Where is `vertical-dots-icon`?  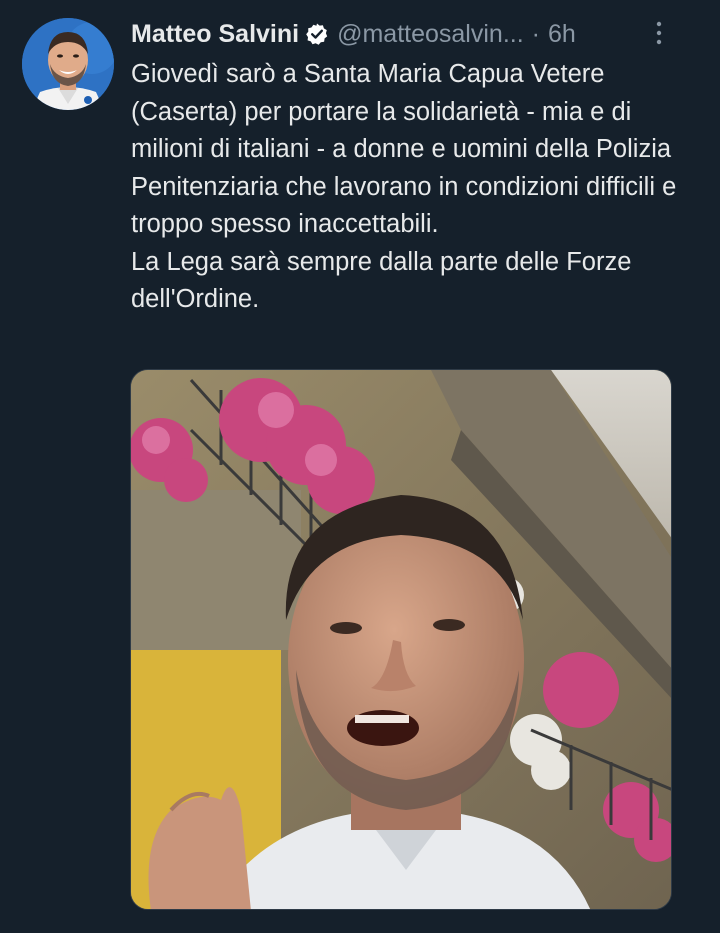 vertical-dots-icon is located at coordinates (659, 33).